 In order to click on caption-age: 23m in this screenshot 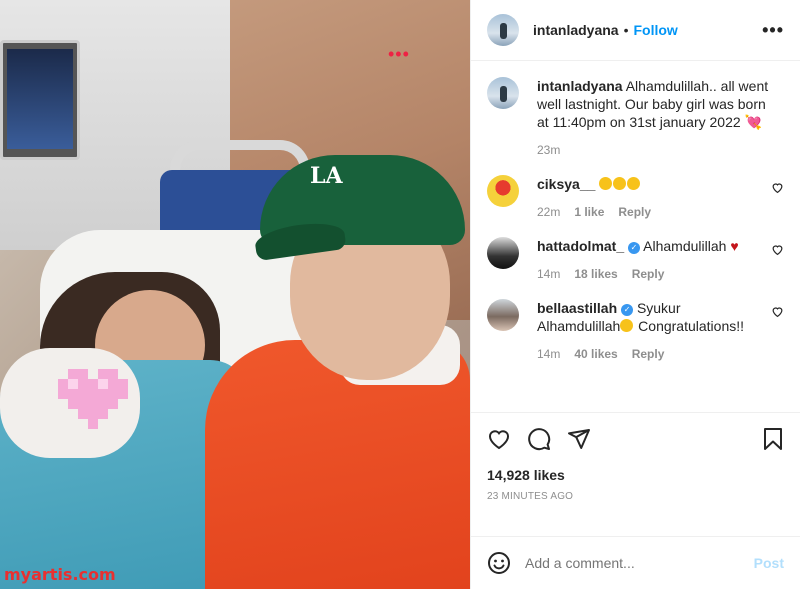, I will do `click(549, 150)`.